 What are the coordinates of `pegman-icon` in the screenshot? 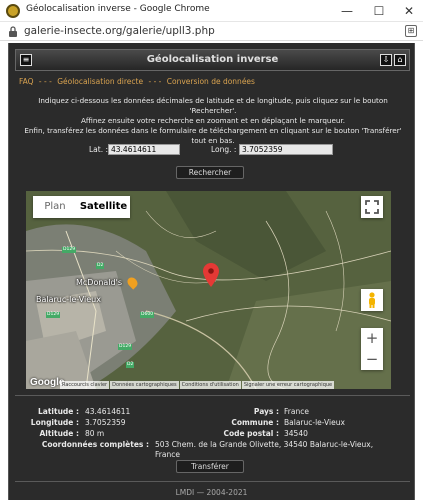 It's located at (372, 300).